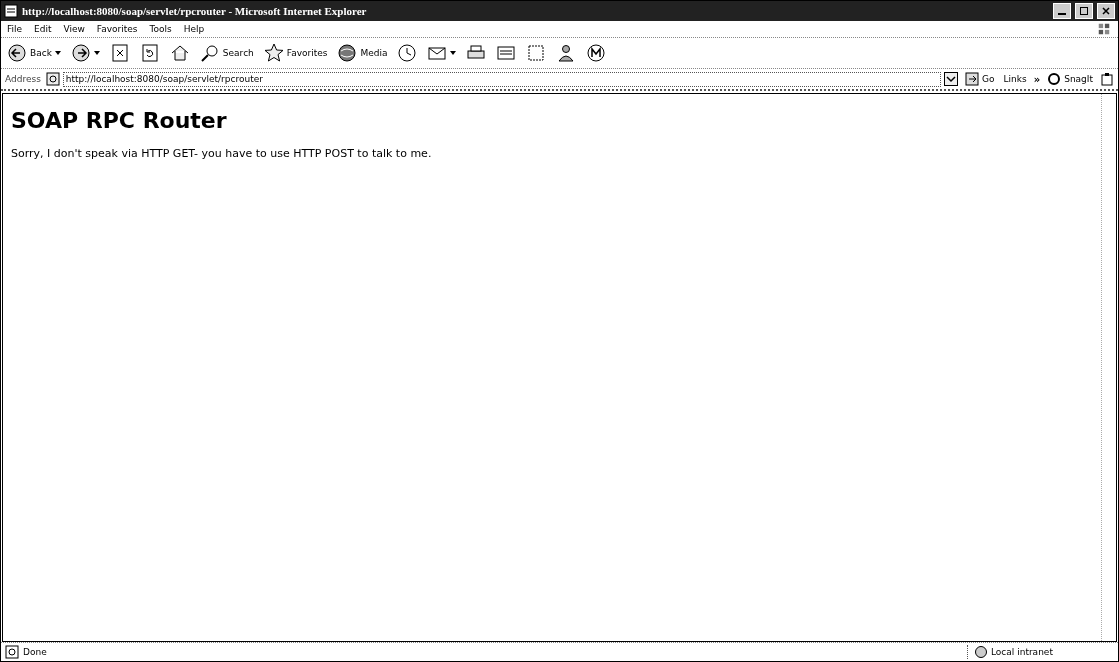 Image resolution: width=1119 pixels, height=662 pixels. I want to click on menu-item: View, so click(74, 29).